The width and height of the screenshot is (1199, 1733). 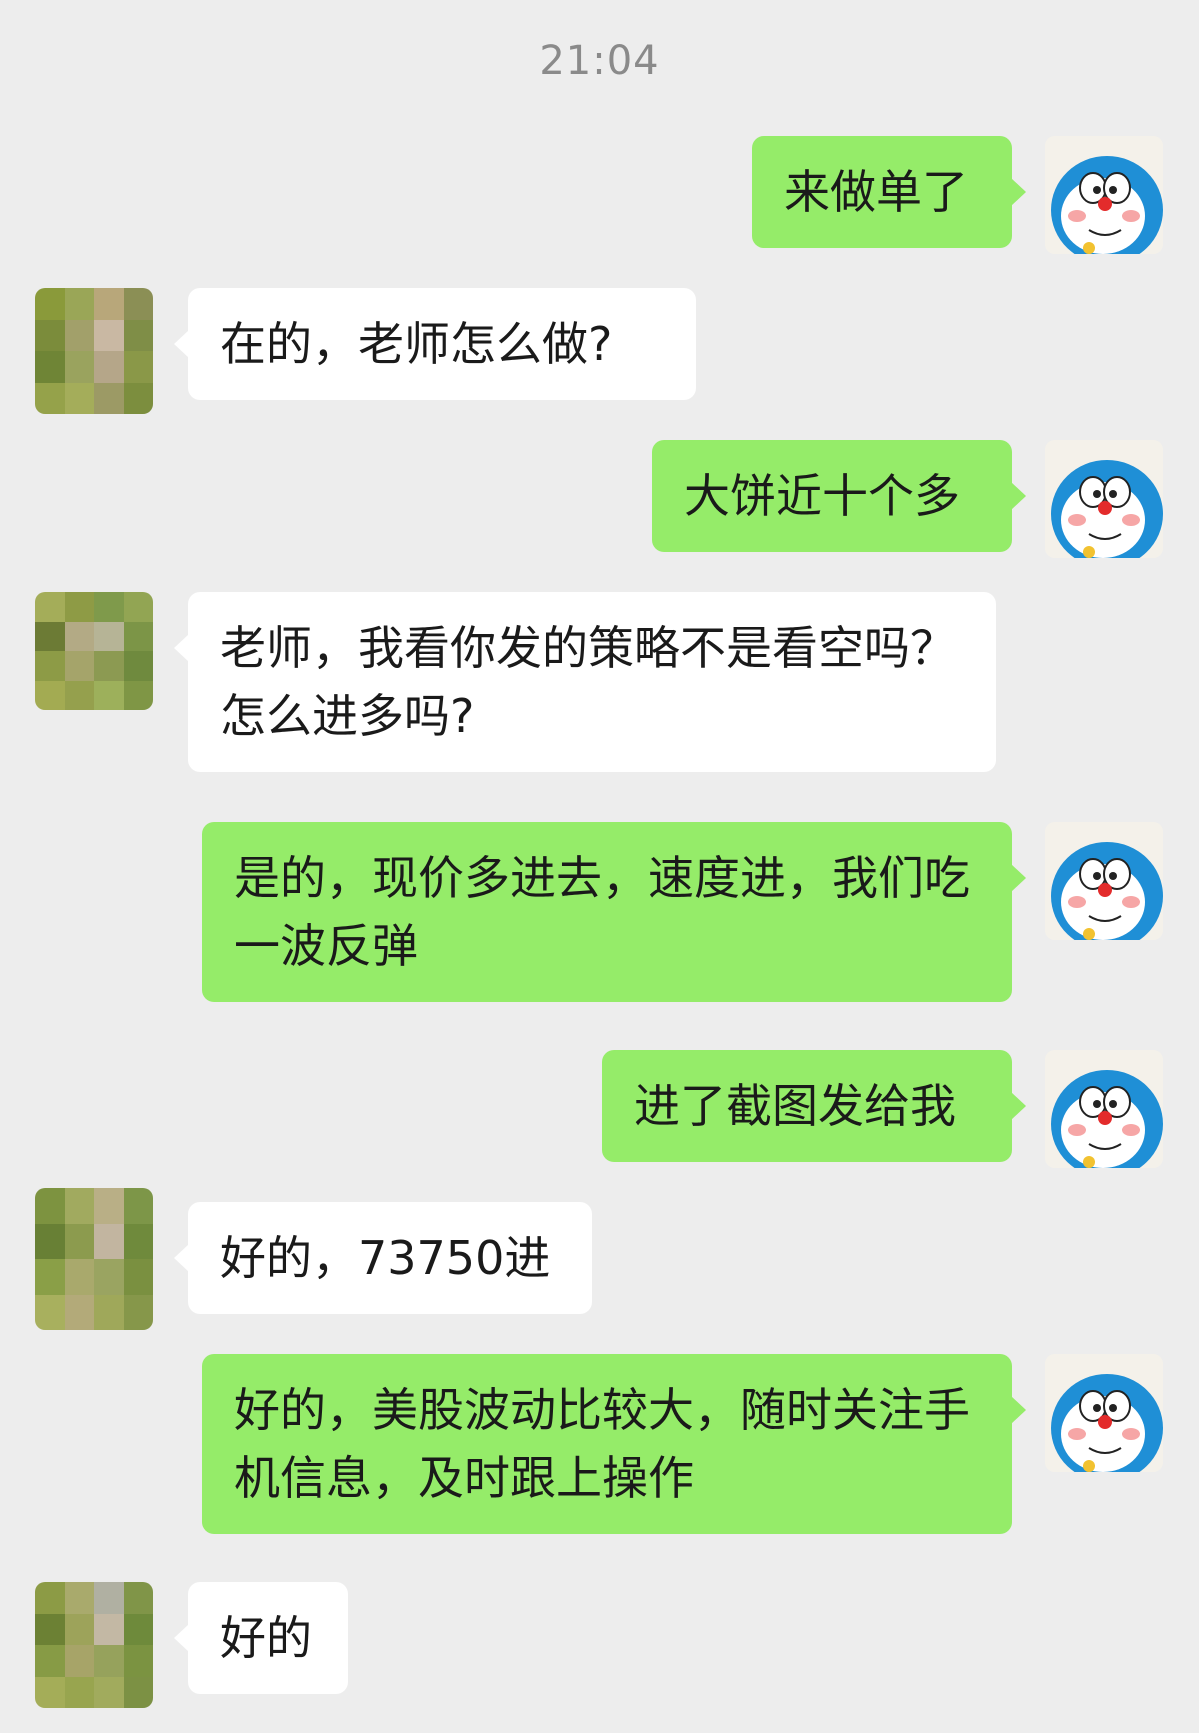 What do you see at coordinates (795, 1106) in the screenshot?
I see `message-text: 进了截图发给我` at bounding box center [795, 1106].